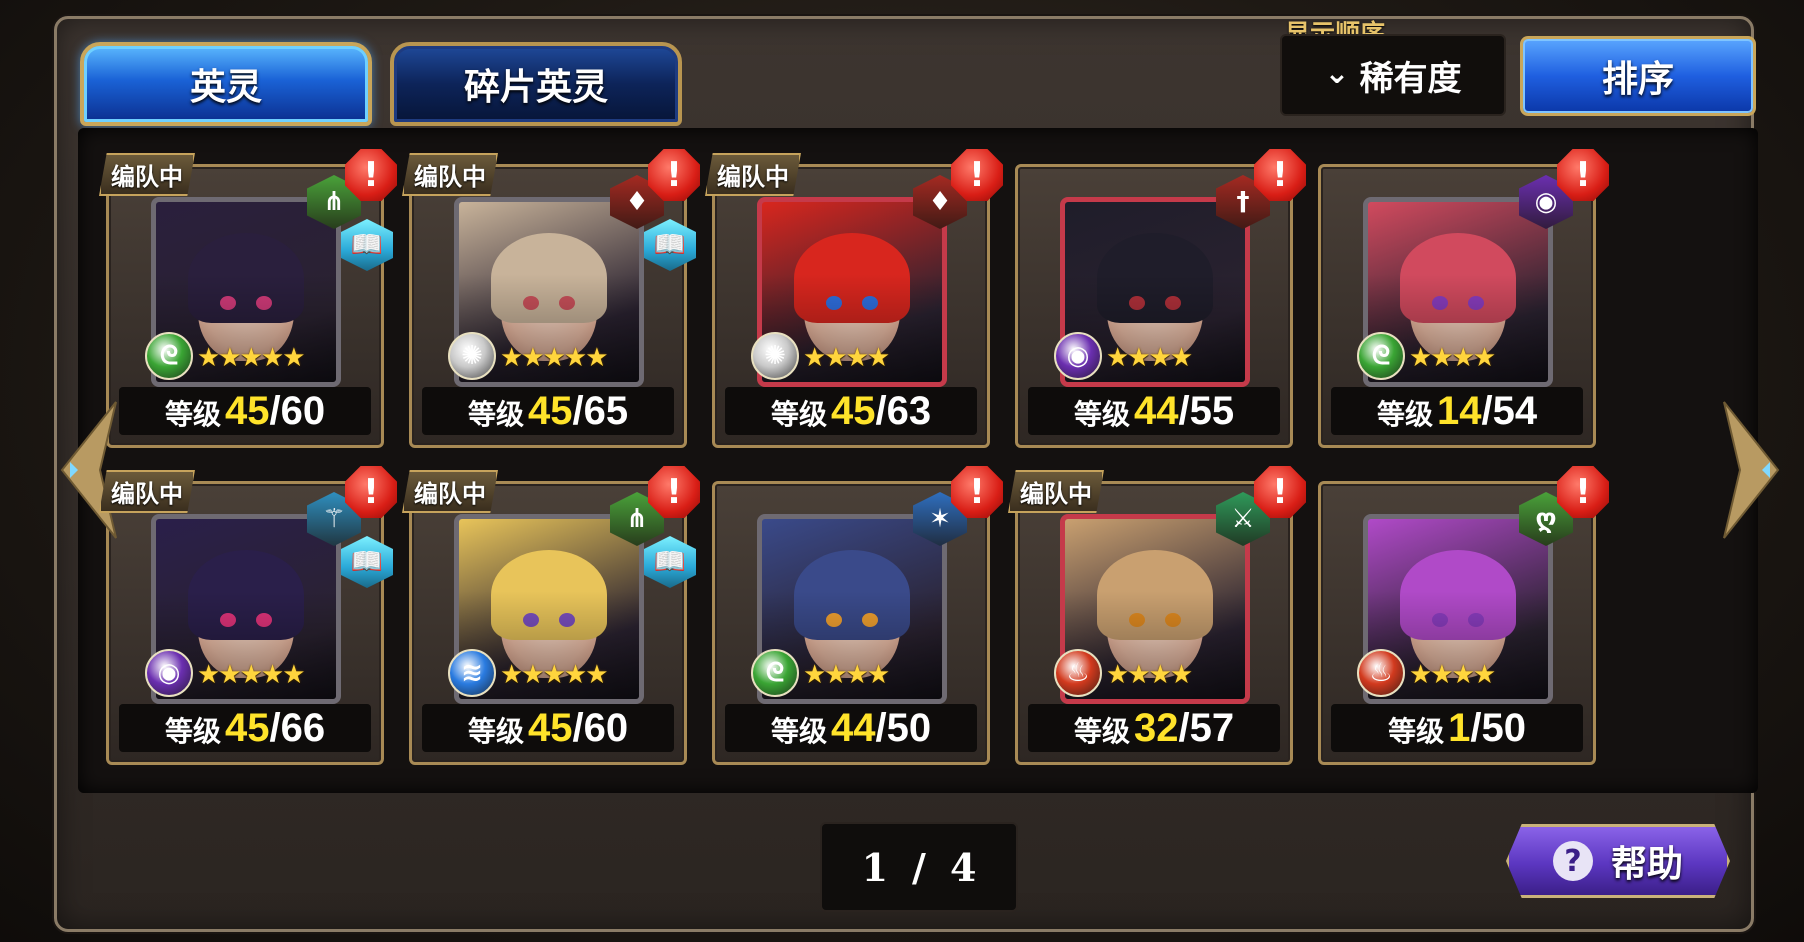 The image size is (1804, 942). Describe the element at coordinates (248, 615) in the screenshot. I see `hero-card: 编队中! ⚚ 📖 ◉ ★★★★★ 等级 45/66` at that location.